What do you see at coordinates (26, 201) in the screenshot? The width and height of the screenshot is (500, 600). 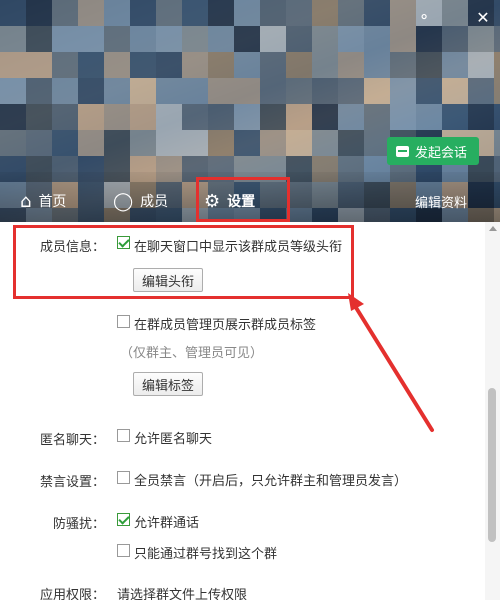 I see `home-icon: ⌂` at bounding box center [26, 201].